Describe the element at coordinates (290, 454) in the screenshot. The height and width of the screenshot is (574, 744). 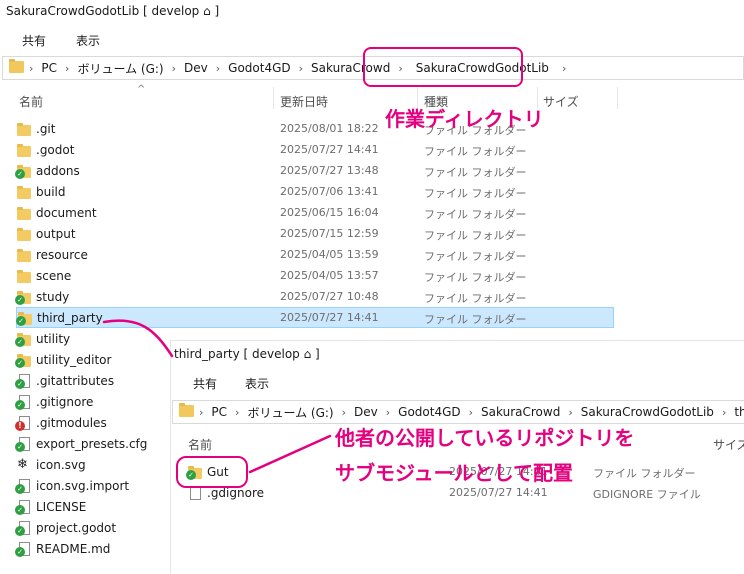
I see `connector-gut` at that location.